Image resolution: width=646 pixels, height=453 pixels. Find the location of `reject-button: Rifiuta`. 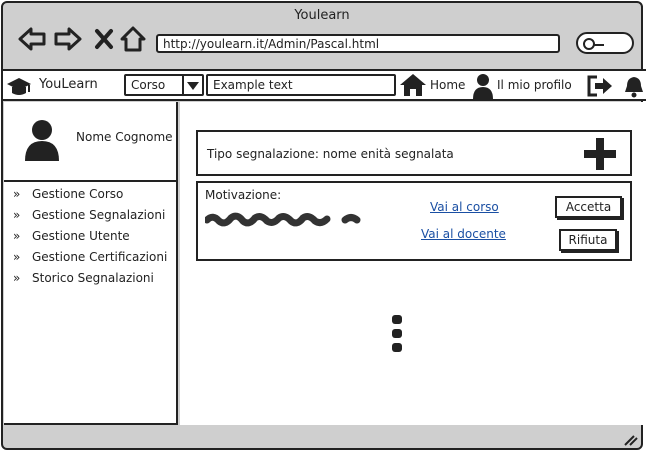

reject-button: Rifiuta is located at coordinates (588, 240).